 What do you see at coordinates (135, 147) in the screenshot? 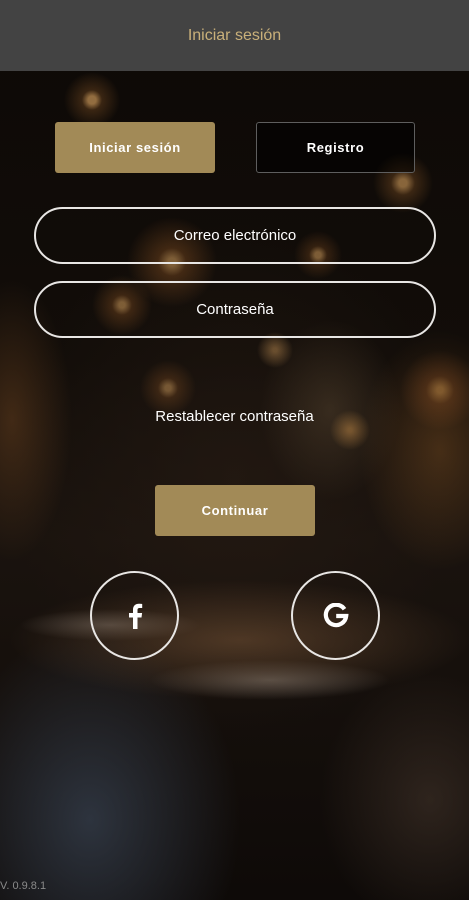
I see `login-tab-button: Iniciar sesión` at bounding box center [135, 147].